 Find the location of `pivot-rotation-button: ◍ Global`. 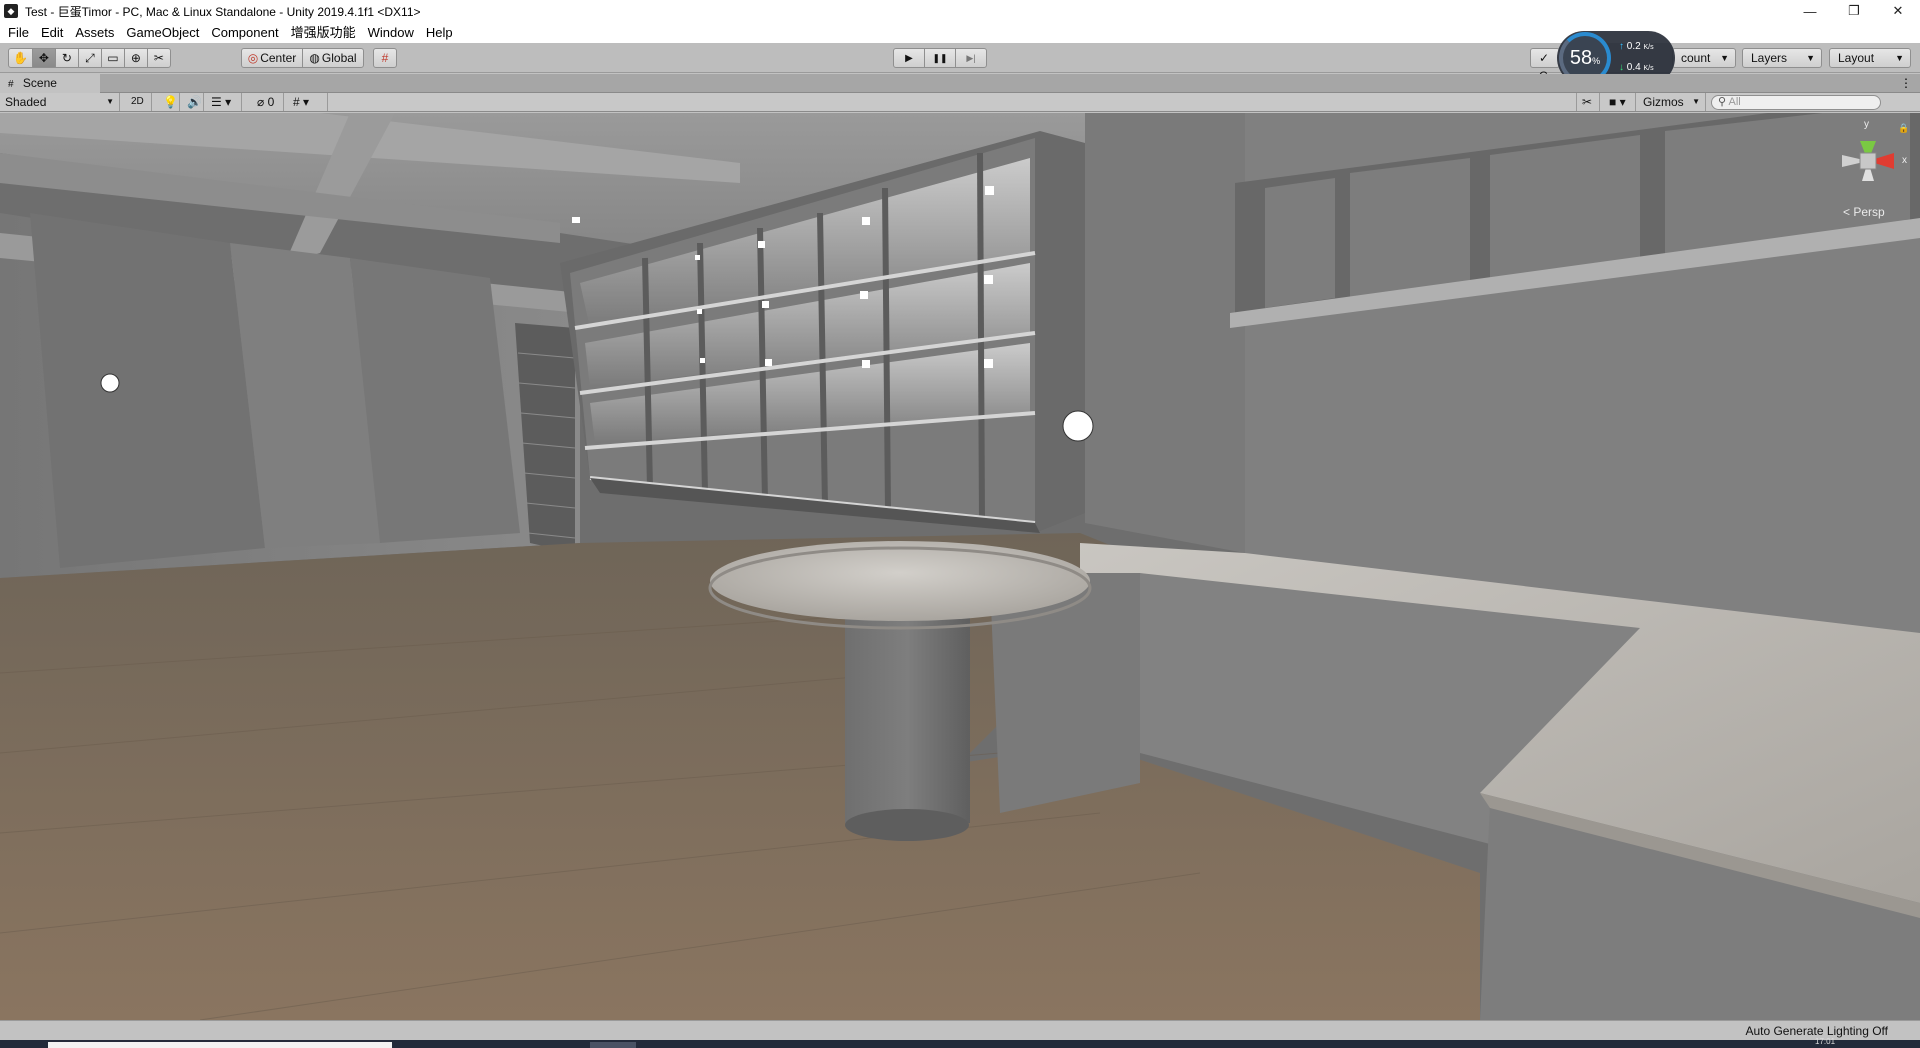

pivot-rotation-button: ◍ Global is located at coordinates (333, 58).